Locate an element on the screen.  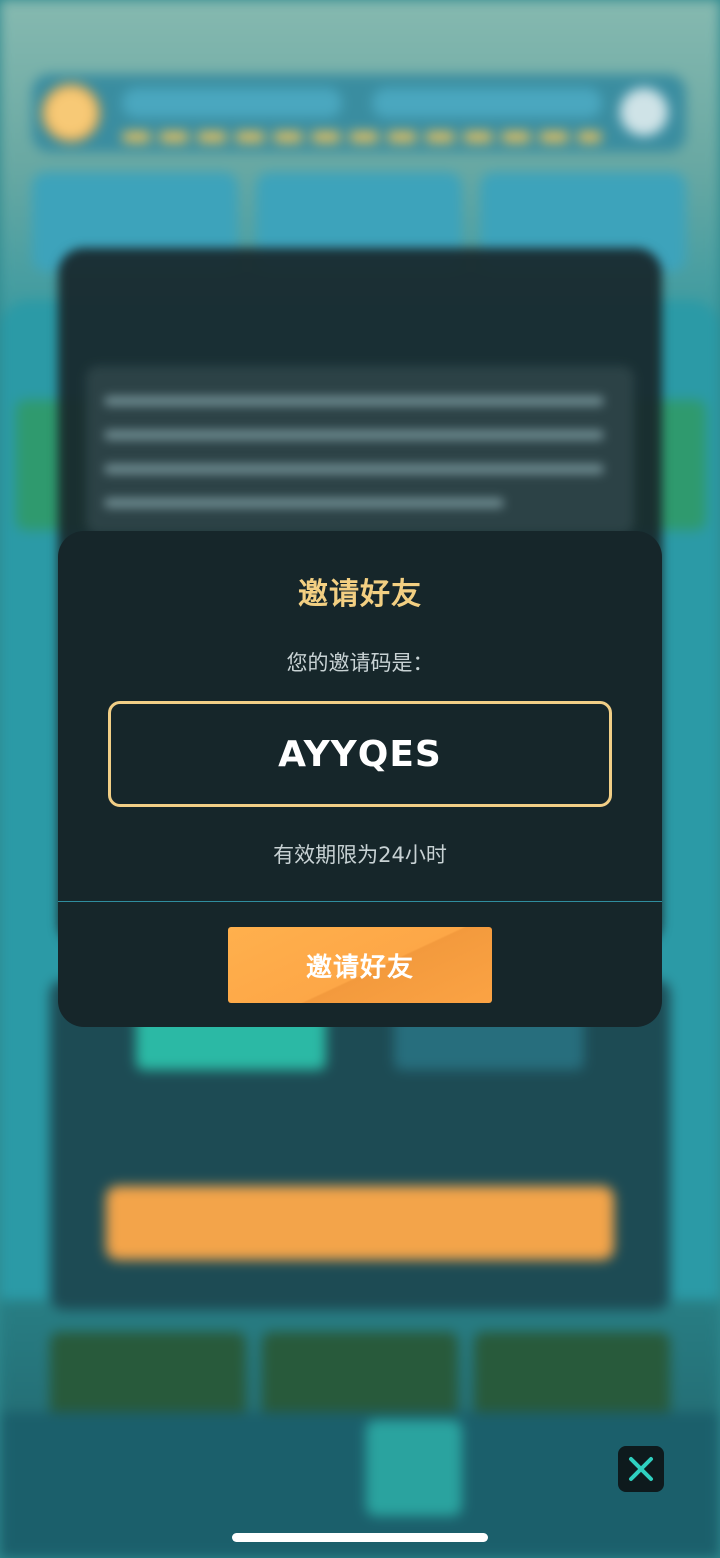
home-indicator is located at coordinates (360, 1537).